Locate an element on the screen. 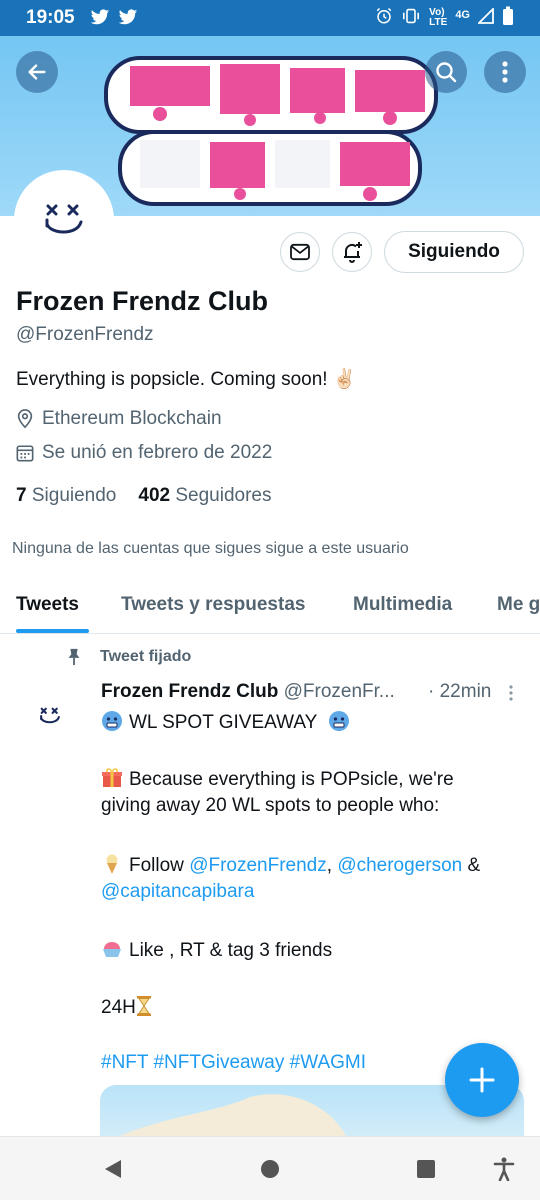 This screenshot has width=540, height=1200. tweet-author-name: Frozen Frendz Club is located at coordinates (189, 691).